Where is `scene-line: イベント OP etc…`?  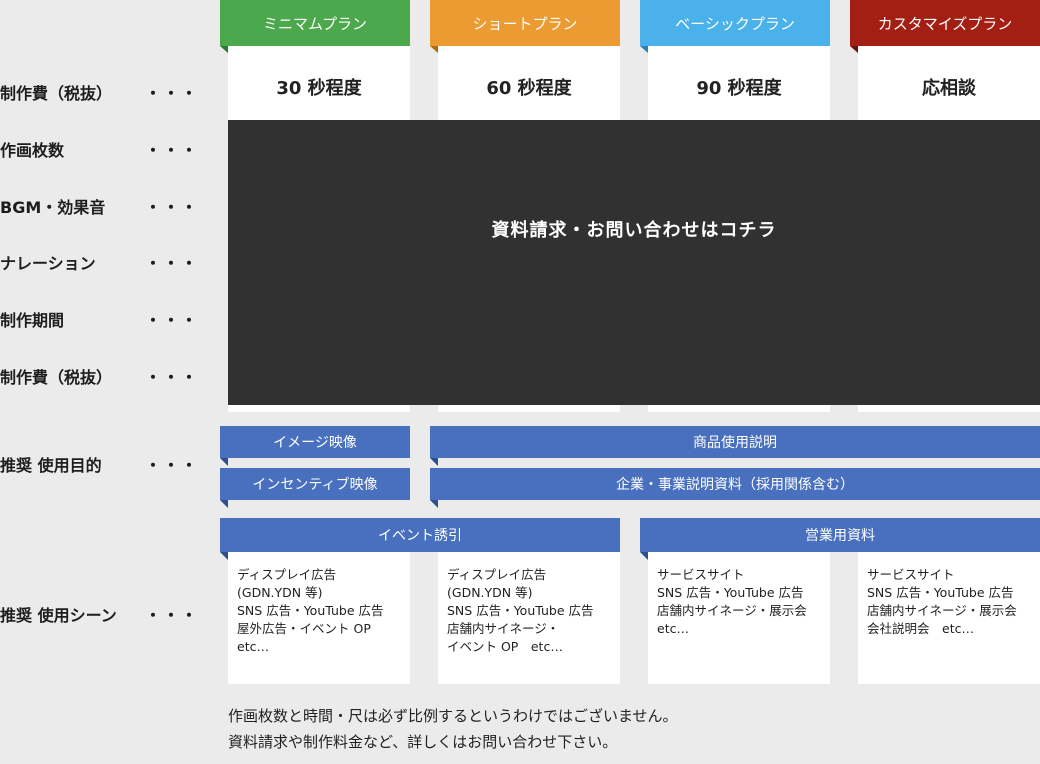
scene-line: イベント OP etc… is located at coordinates (505, 646).